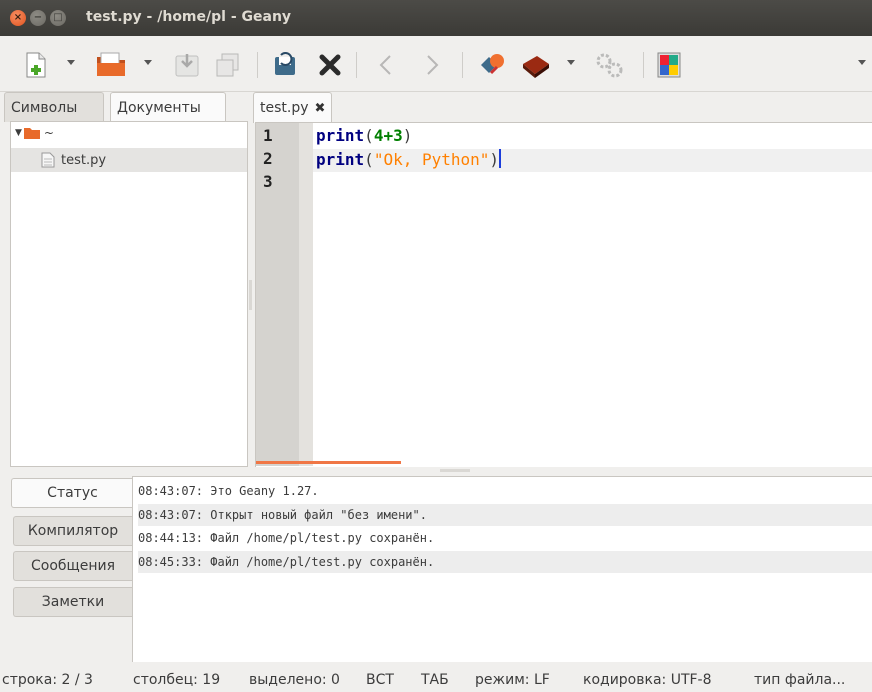 The image size is (872, 692). I want to click on color-chooser-icon, so click(669, 65).